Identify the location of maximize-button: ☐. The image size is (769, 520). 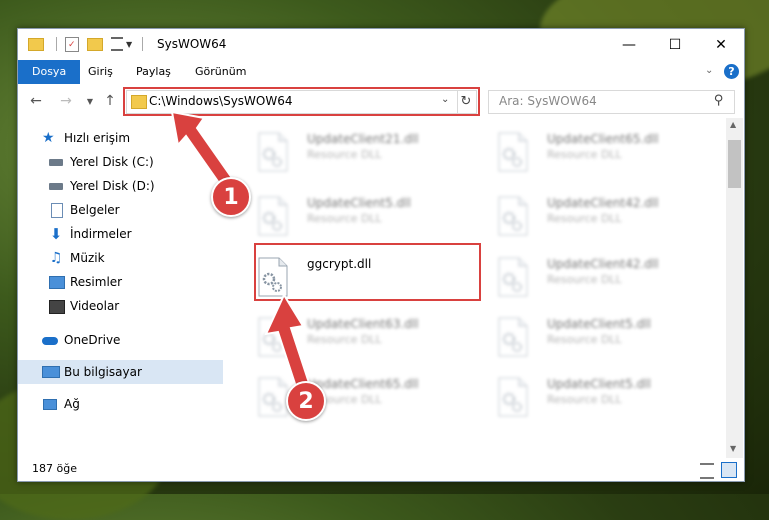
(675, 44).